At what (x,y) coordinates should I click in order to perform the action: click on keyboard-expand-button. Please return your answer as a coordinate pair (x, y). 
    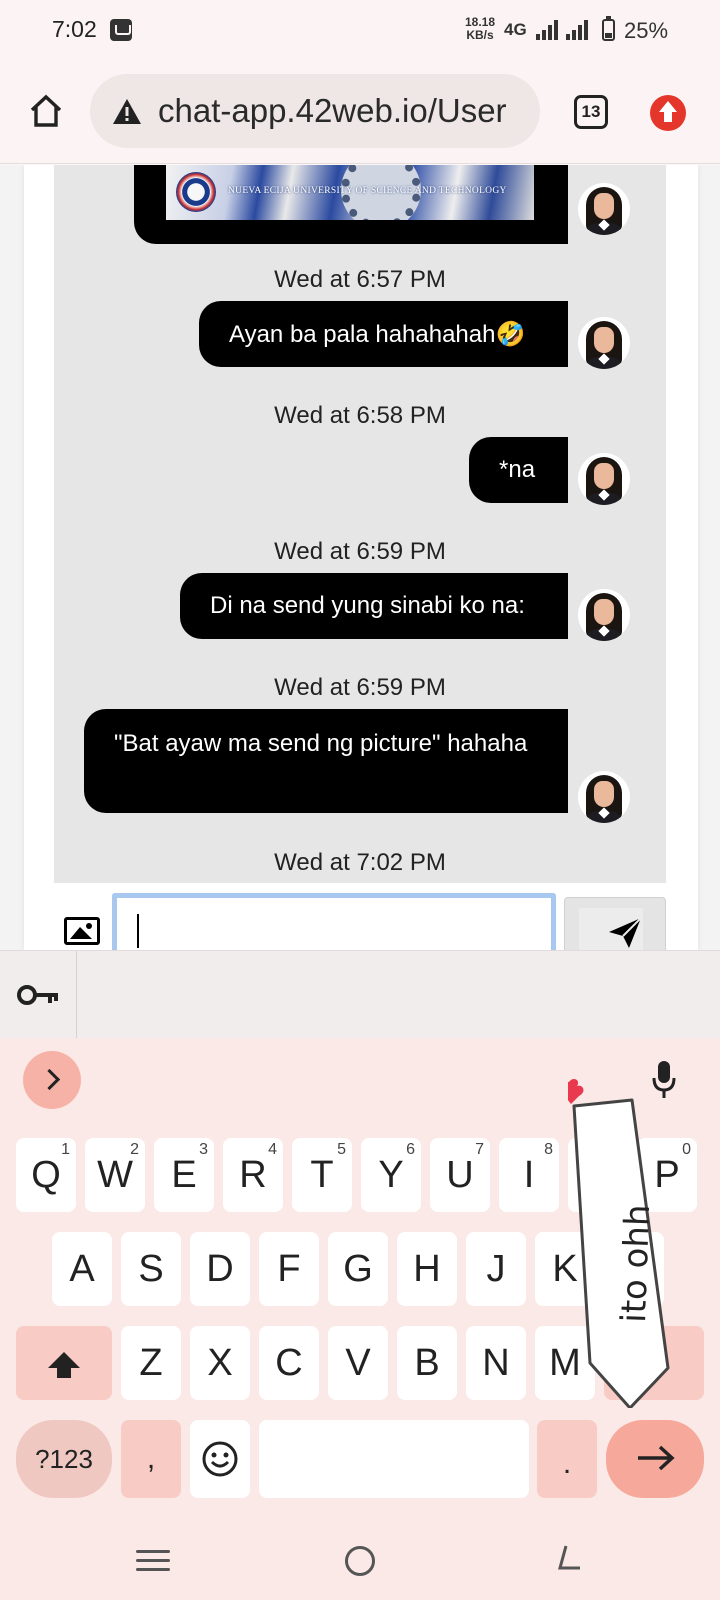
    Looking at the image, I should click on (52, 1080).